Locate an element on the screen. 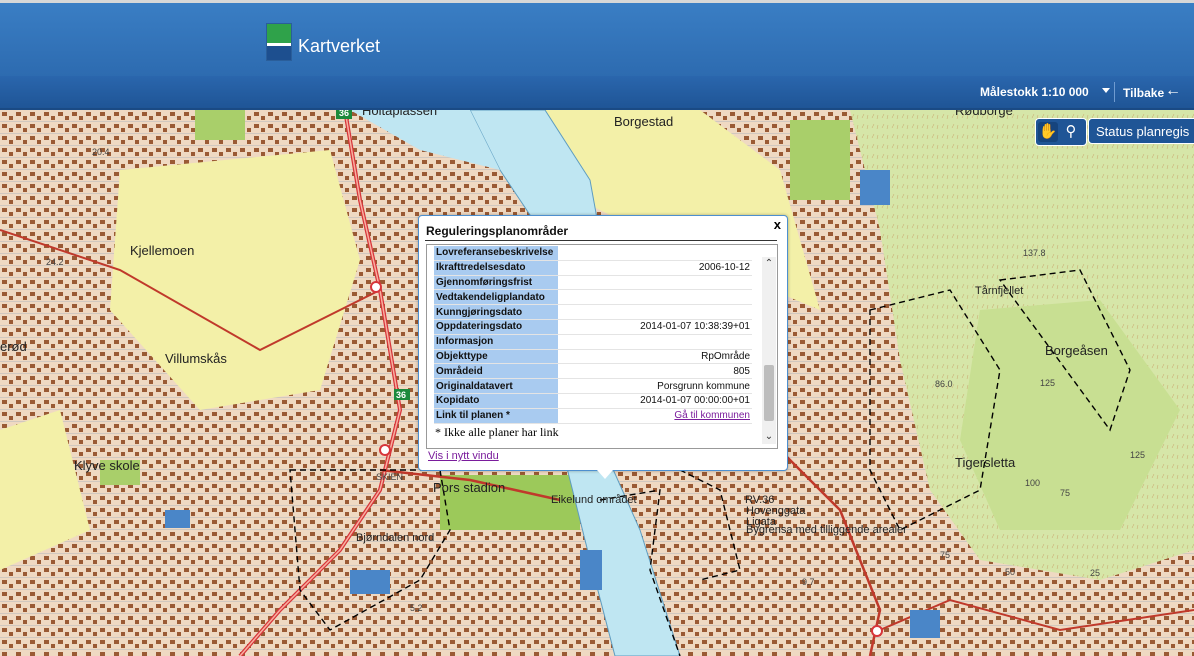  place-label: Rødborge is located at coordinates (984, 114).